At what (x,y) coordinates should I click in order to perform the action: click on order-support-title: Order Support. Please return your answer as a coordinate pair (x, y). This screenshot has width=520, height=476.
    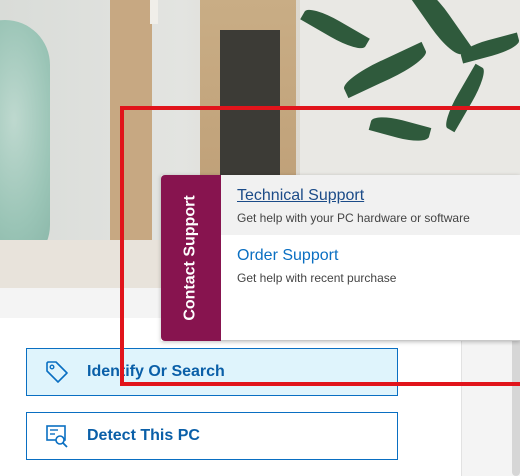
    Looking at the image, I should click on (288, 255).